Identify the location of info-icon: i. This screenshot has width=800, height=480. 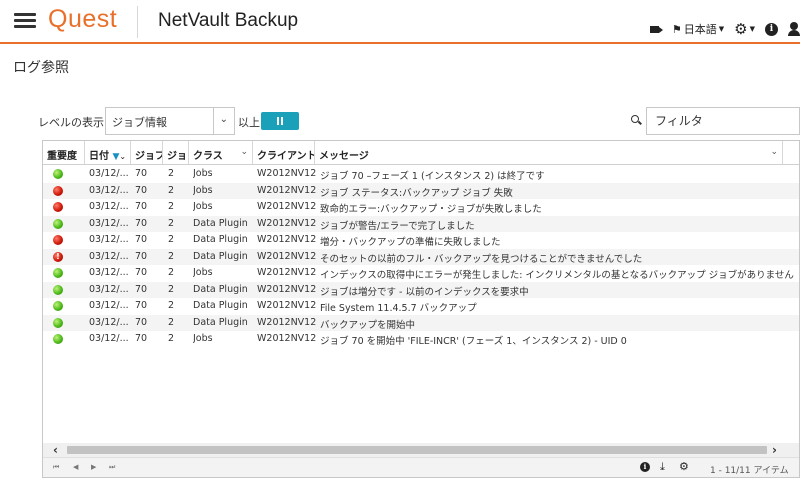
(645, 467).